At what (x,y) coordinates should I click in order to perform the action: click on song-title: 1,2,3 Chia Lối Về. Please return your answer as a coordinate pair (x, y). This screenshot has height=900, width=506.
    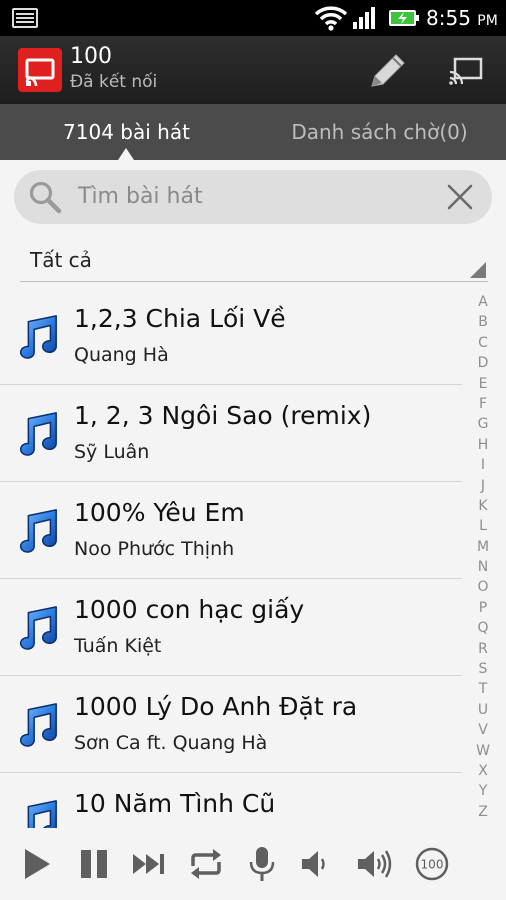
    Looking at the image, I should click on (180, 318).